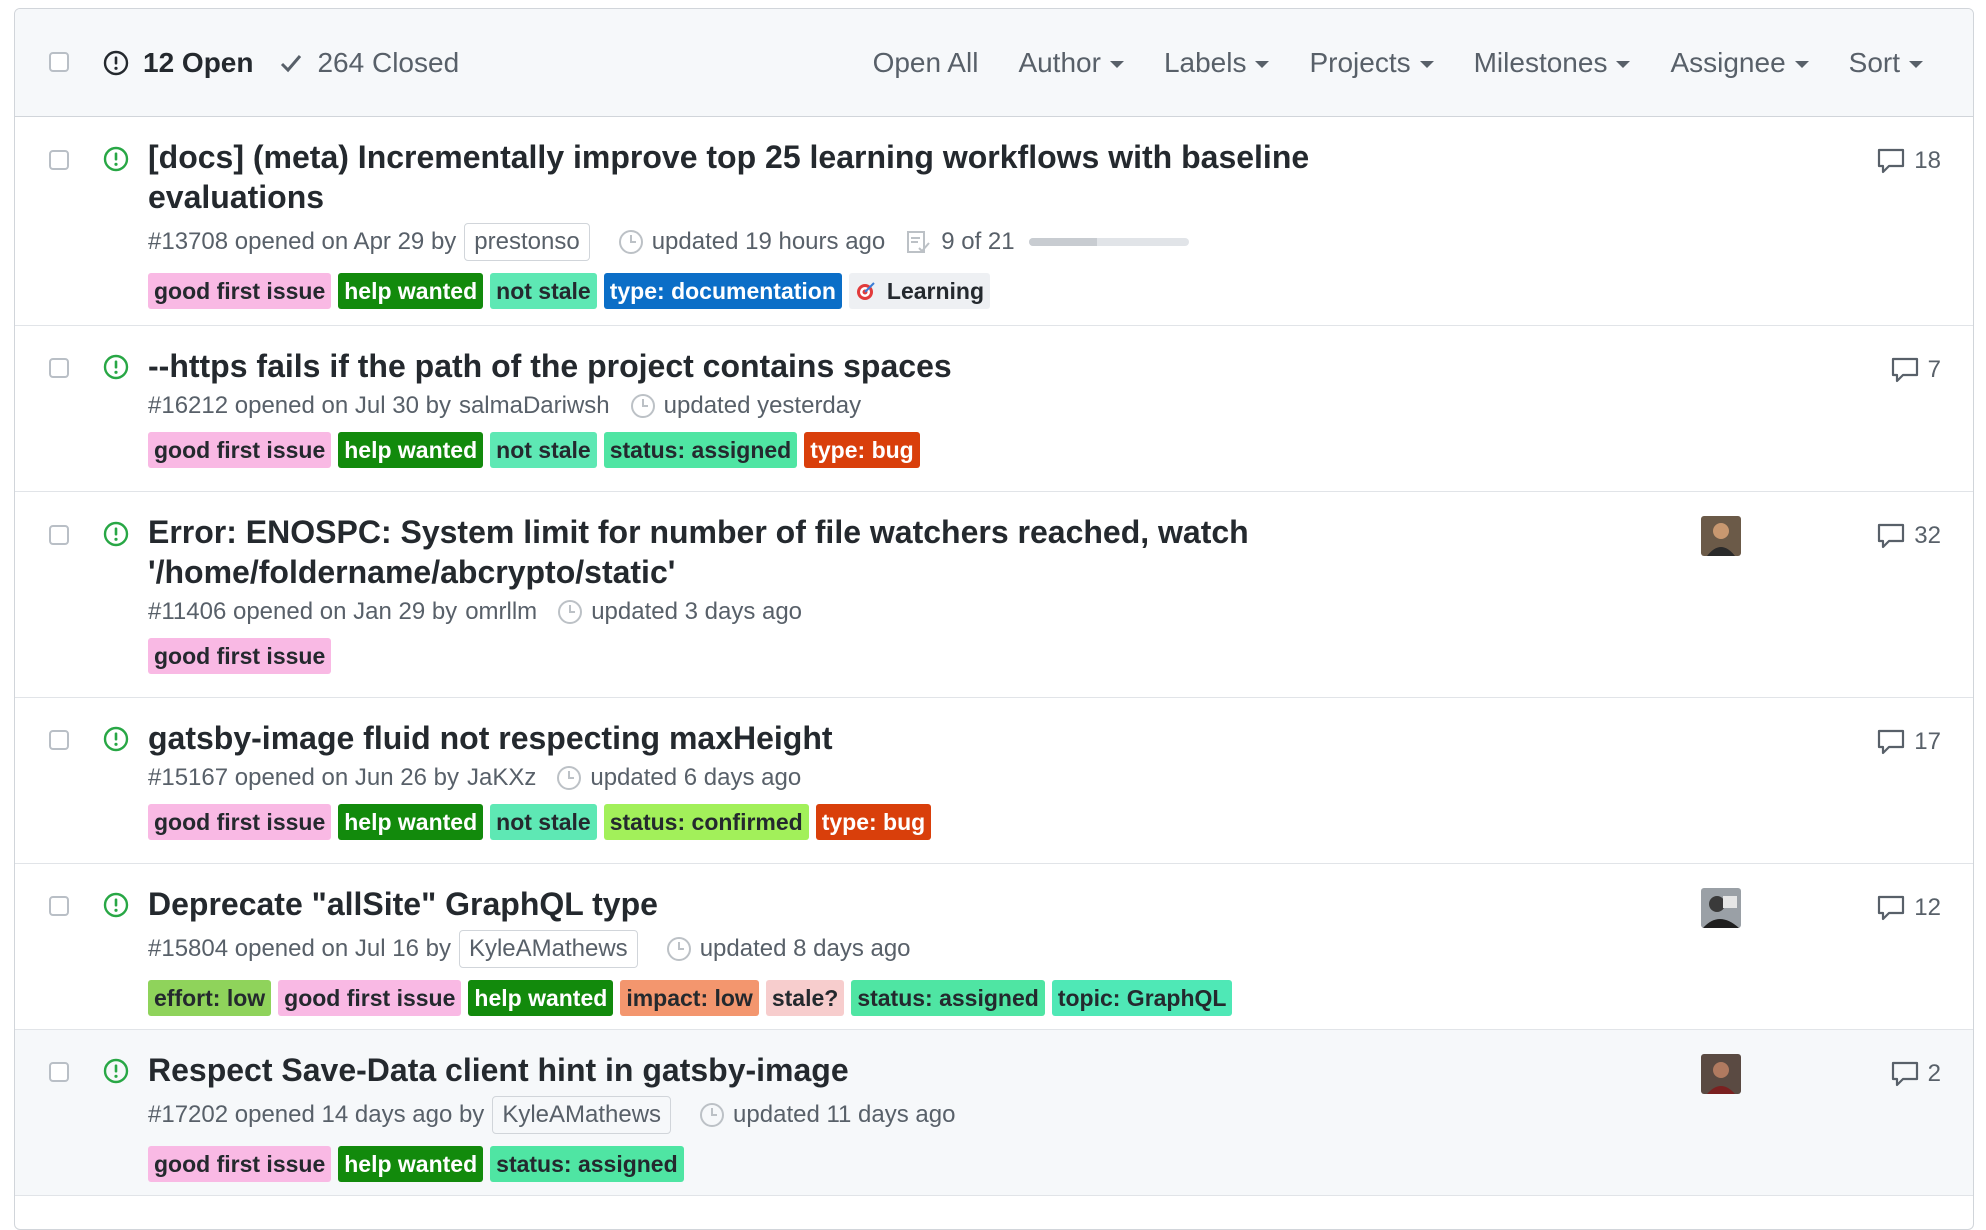 The image size is (1986, 1230). What do you see at coordinates (1071, 63) in the screenshot?
I see `author-filter: Author` at bounding box center [1071, 63].